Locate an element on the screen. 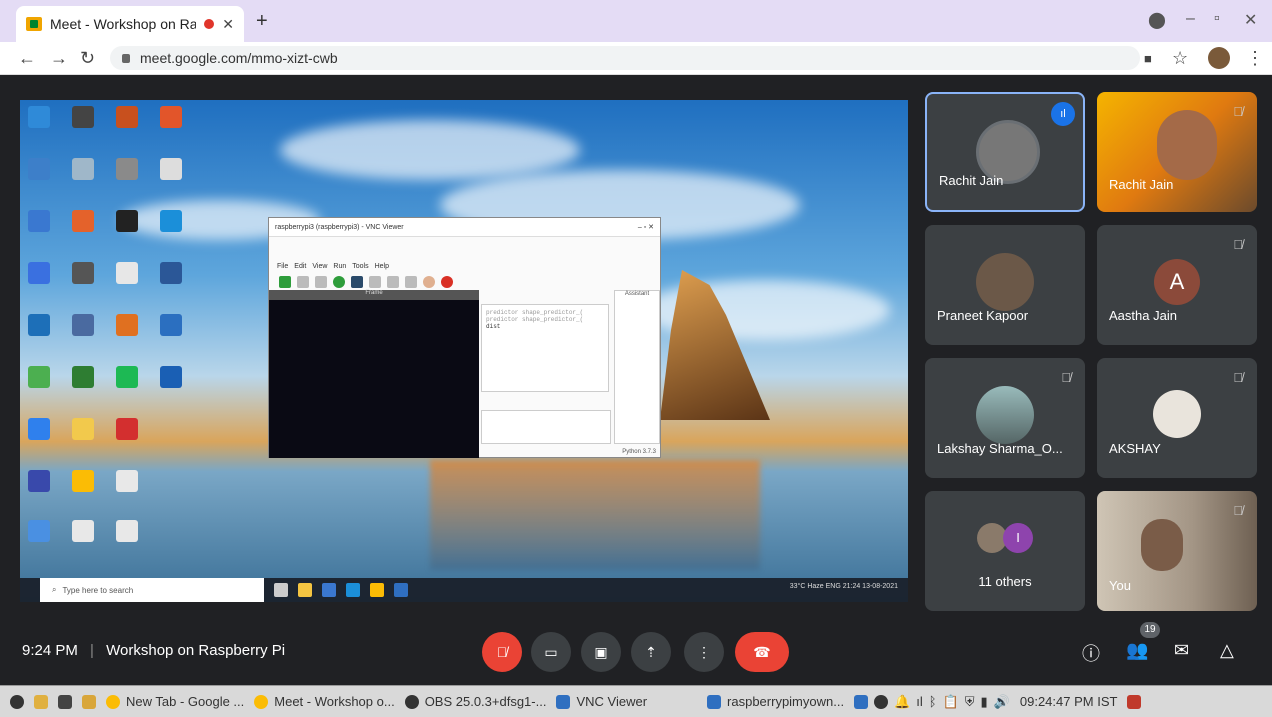  network-signal-icon: ıl is located at coordinates (919, 701).